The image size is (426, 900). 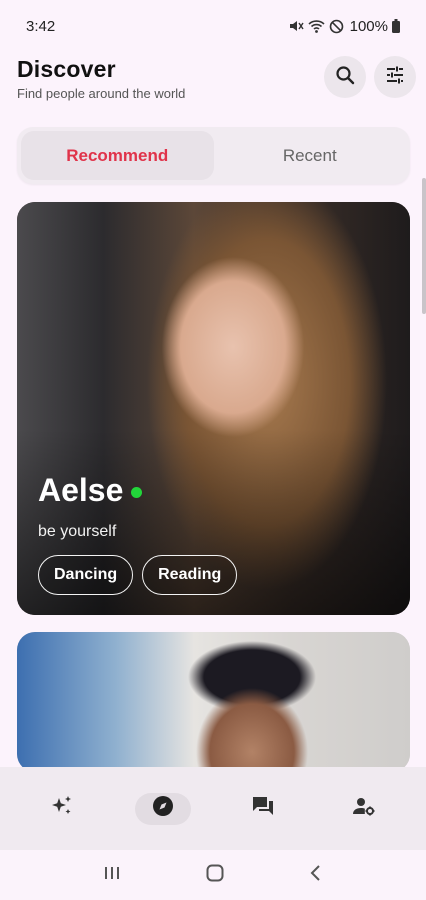 What do you see at coordinates (216, 80) in the screenshot?
I see `page-header: Discover Find people around the world` at bounding box center [216, 80].